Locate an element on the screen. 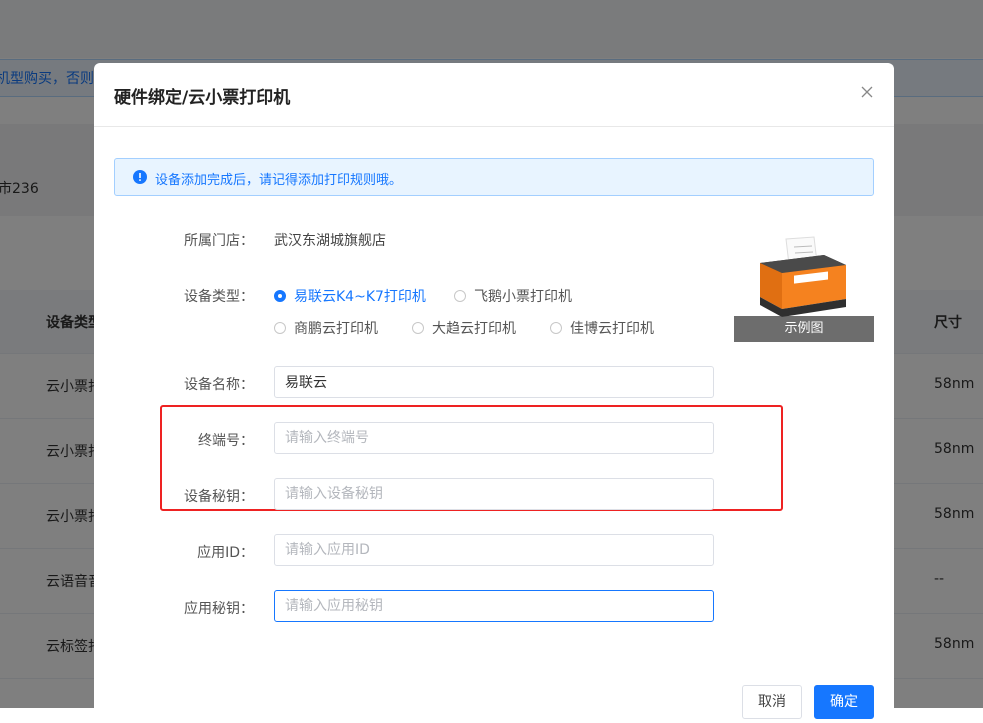 The height and width of the screenshot is (723, 983). radio-jiabo: 佳博云打印机 is located at coordinates (602, 328).